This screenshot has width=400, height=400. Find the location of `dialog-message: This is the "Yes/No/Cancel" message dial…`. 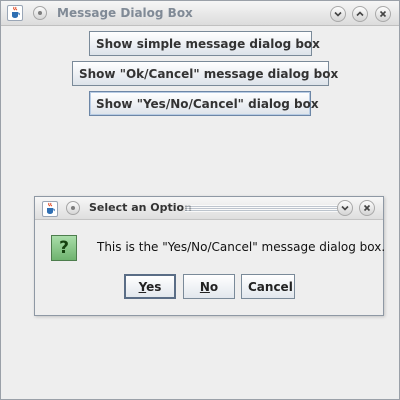

dialog-message: This is the "Yes/No/Cancel" message dial… is located at coordinates (241, 247).